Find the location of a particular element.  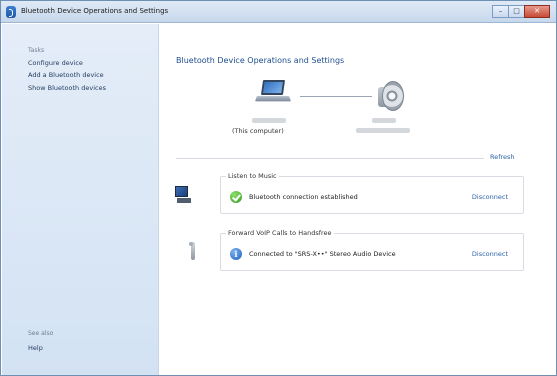

computer-caption: (This computer) is located at coordinates (258, 131).